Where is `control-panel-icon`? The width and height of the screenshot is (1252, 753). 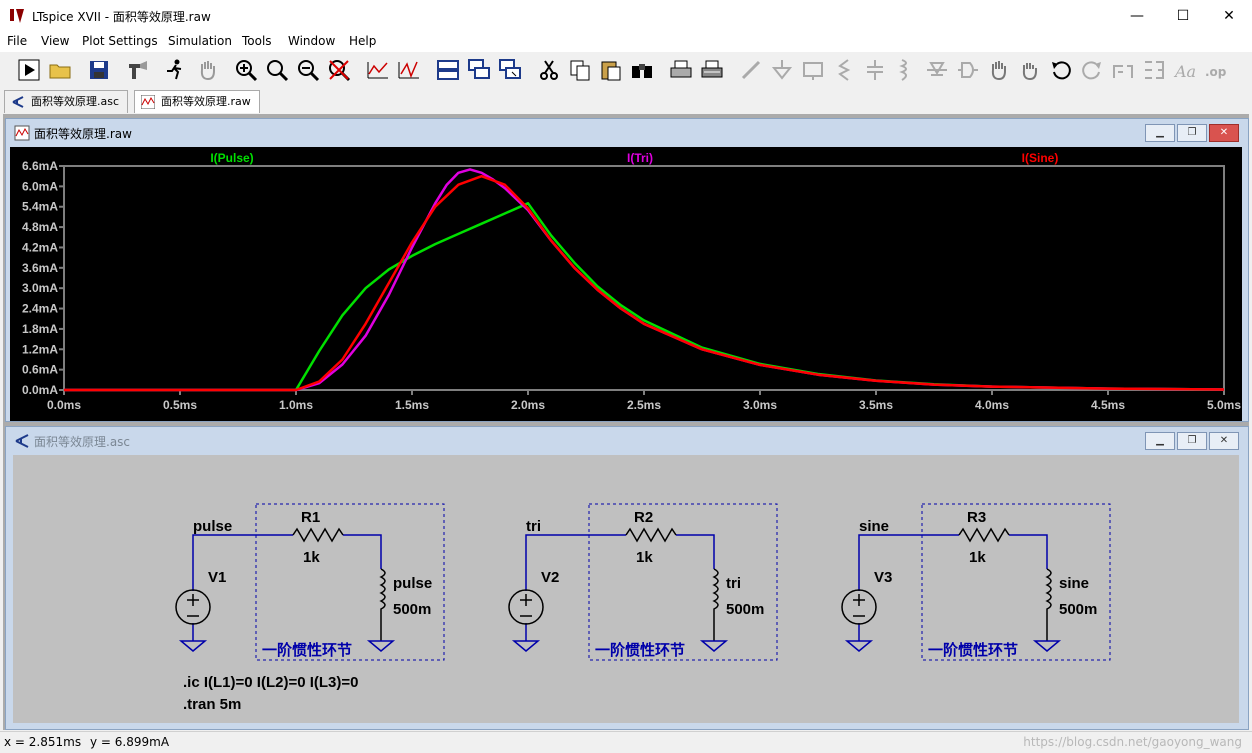
control-panel-icon is located at coordinates (138, 70).